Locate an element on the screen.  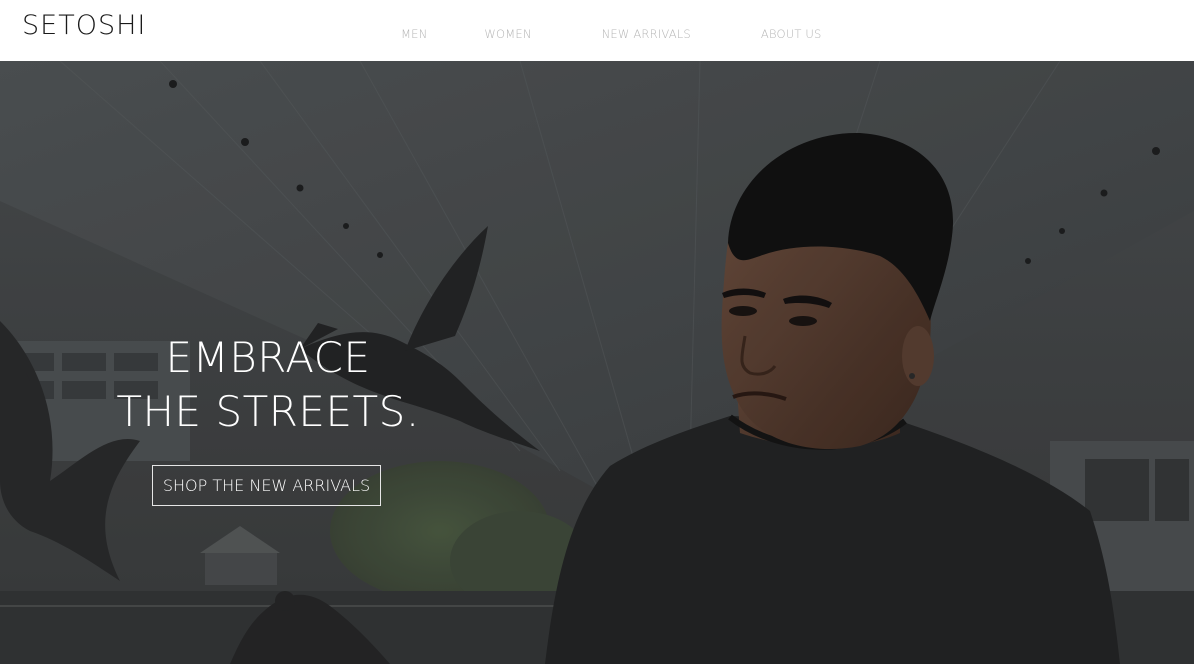
nav-item-new-arrivals: NEW ARRIVALS is located at coordinates (646, 32).